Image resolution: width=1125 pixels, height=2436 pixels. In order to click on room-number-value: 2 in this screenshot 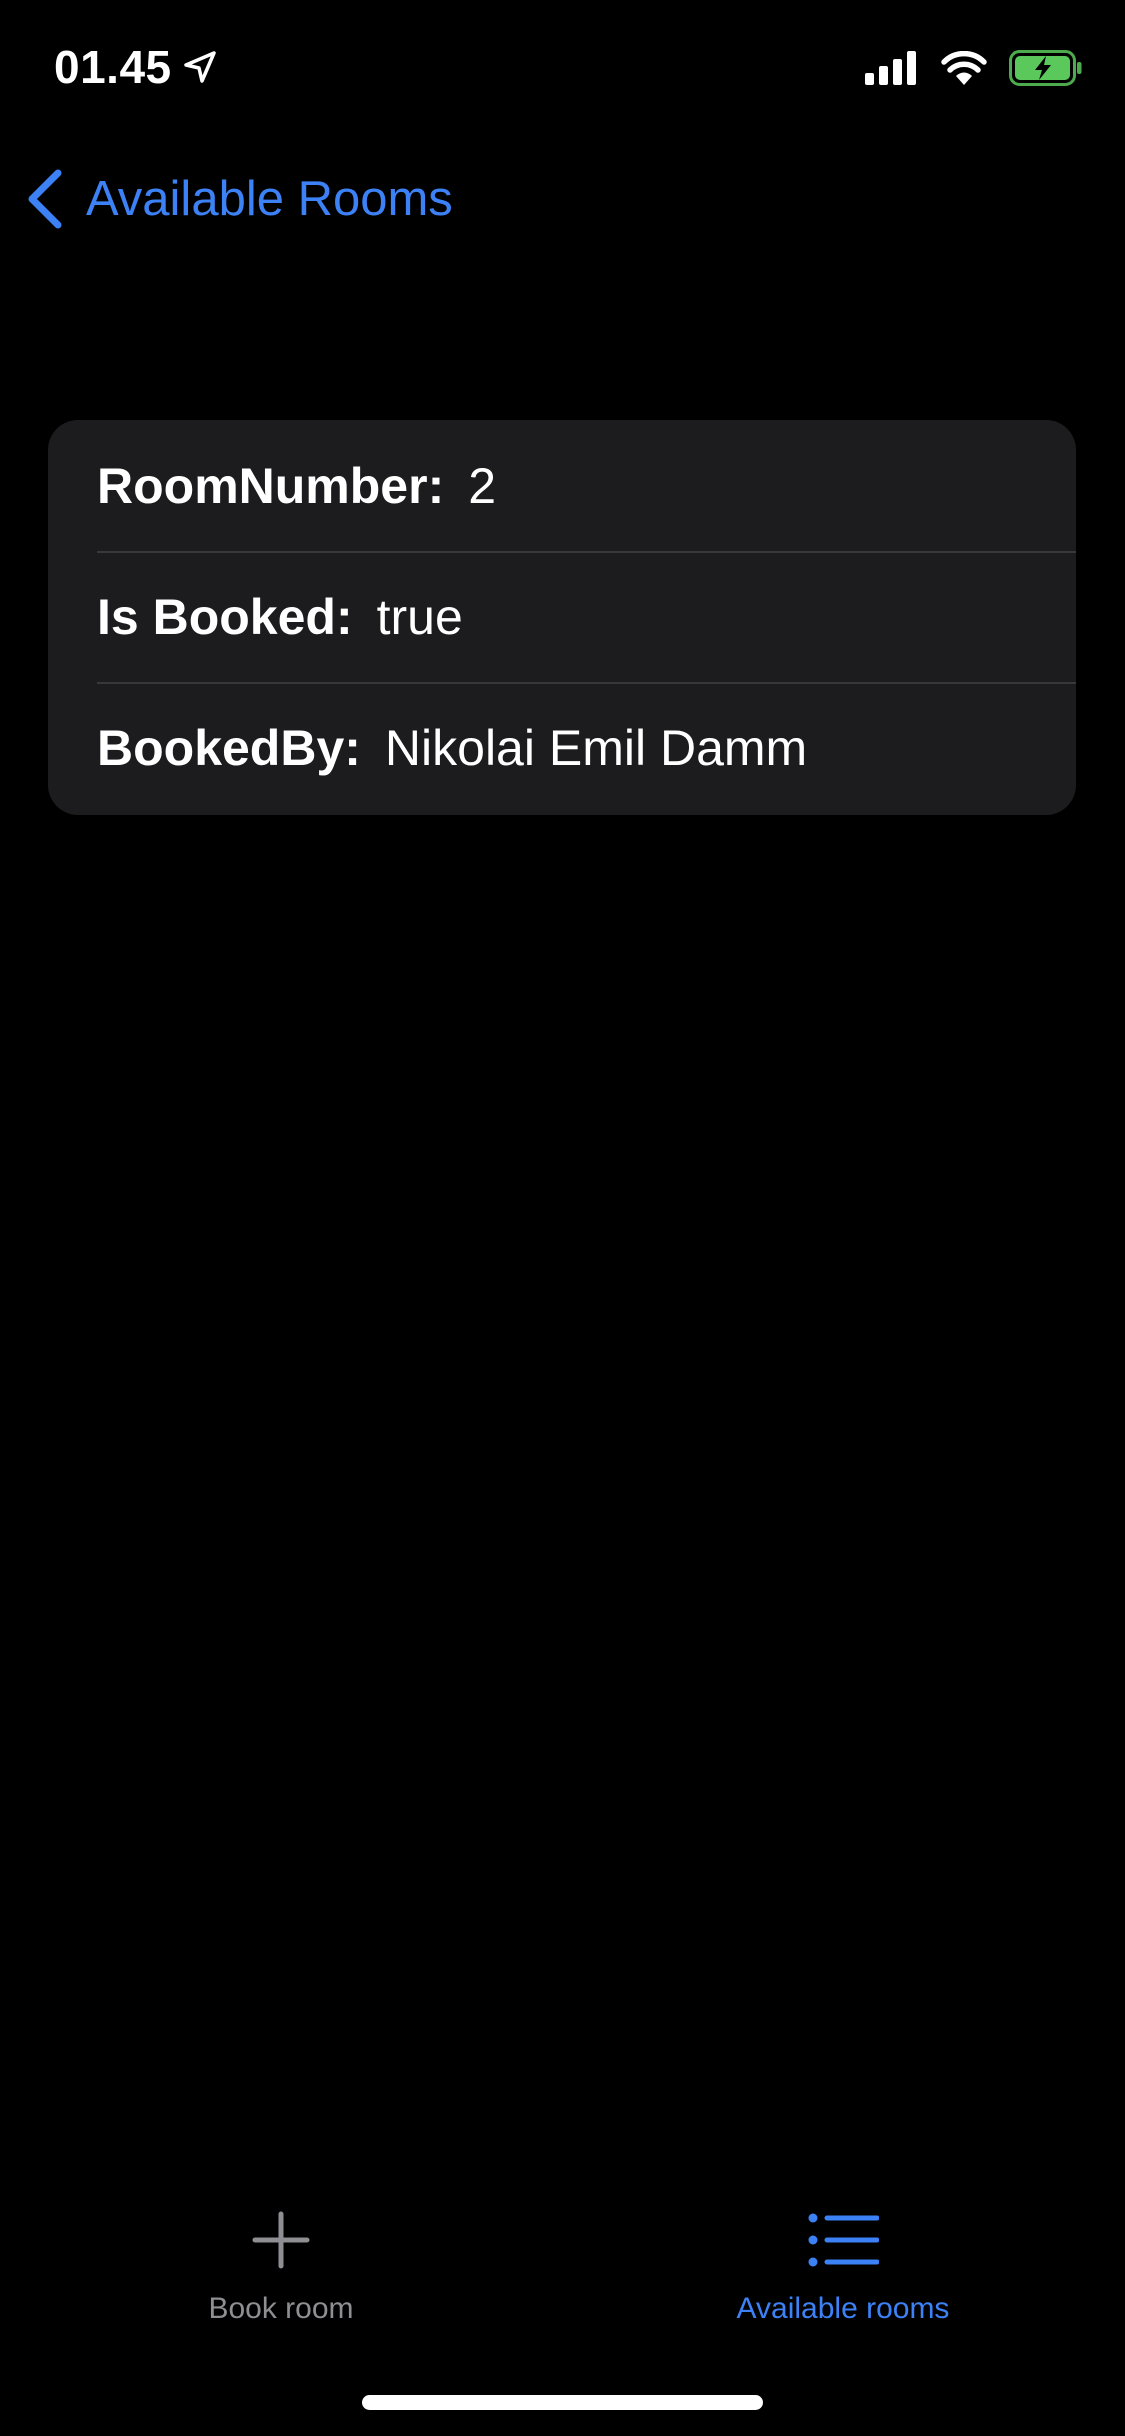, I will do `click(482, 485)`.